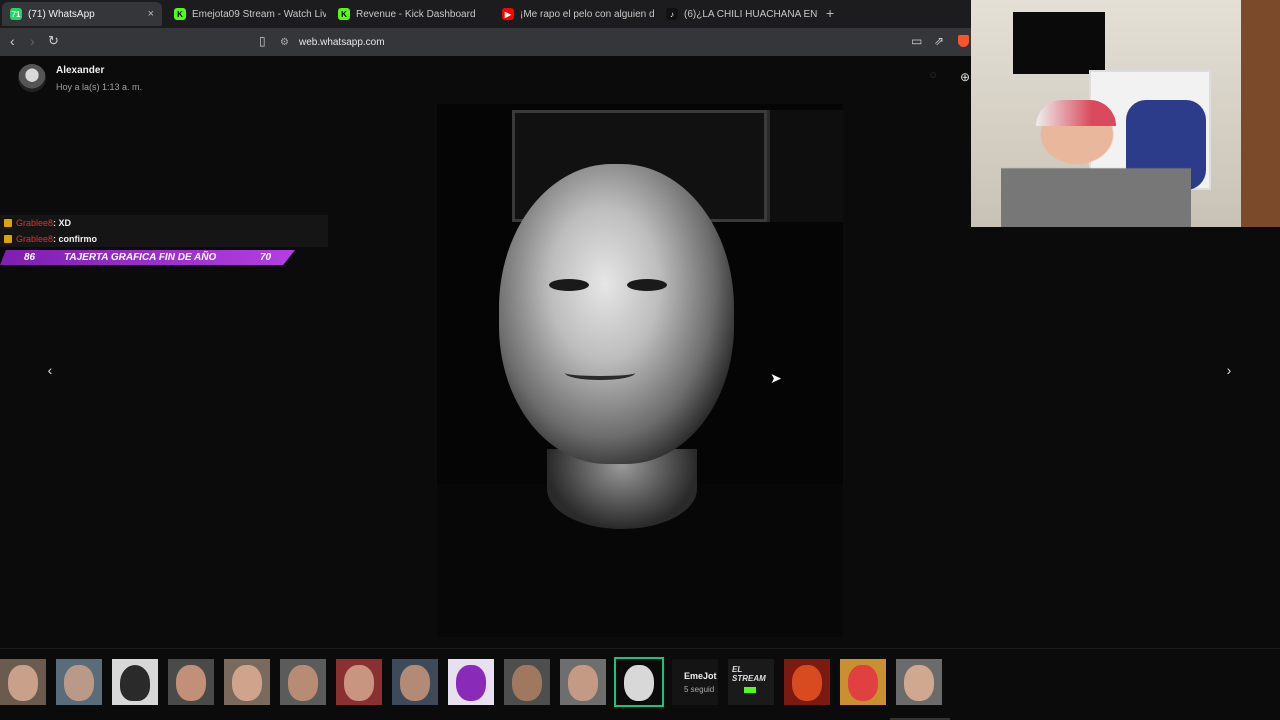 This screenshot has height=720, width=1280. Describe the element at coordinates (140, 257) in the screenshot. I see `goal-title: TAJERTA GRAFICA FIN DE AÑO` at that location.